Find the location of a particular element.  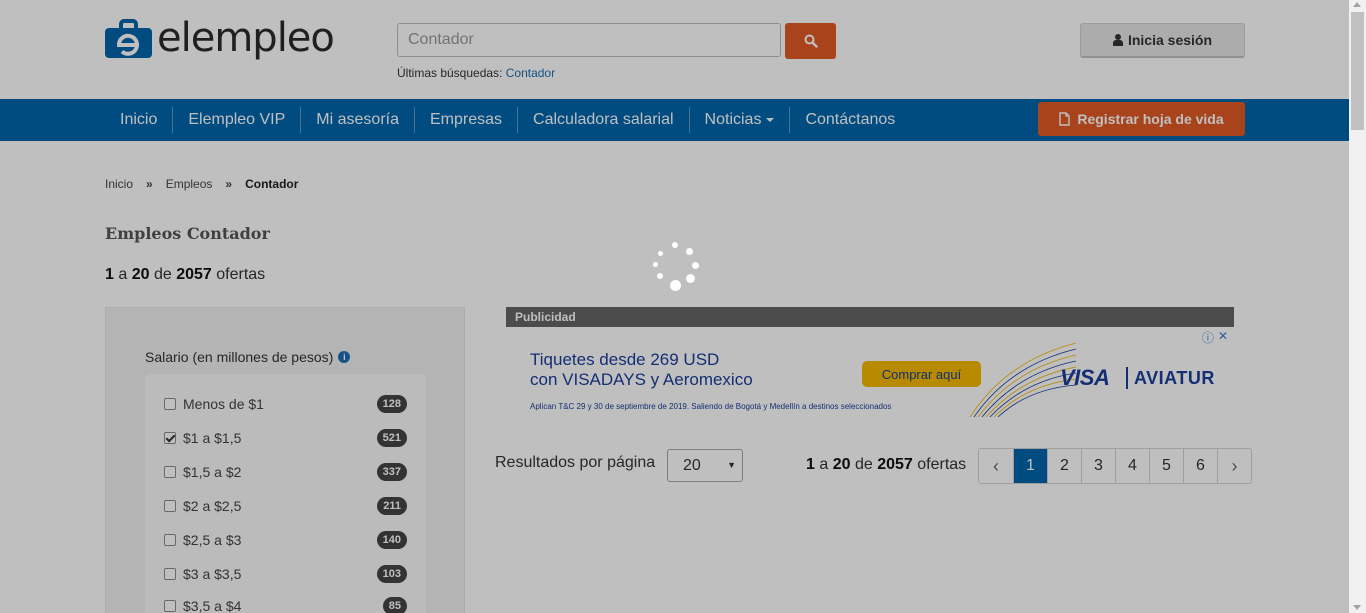

loading-spinner-icon is located at coordinates (676, 268).